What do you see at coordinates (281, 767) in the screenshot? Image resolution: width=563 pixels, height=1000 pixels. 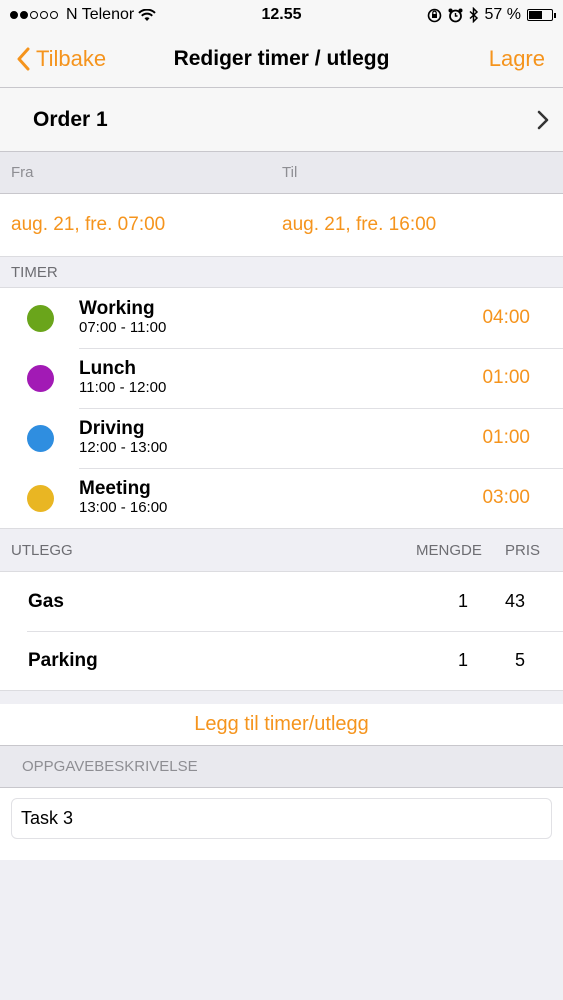 I see `description-section-header: OPPGAVEBESKRIVELSE` at bounding box center [281, 767].